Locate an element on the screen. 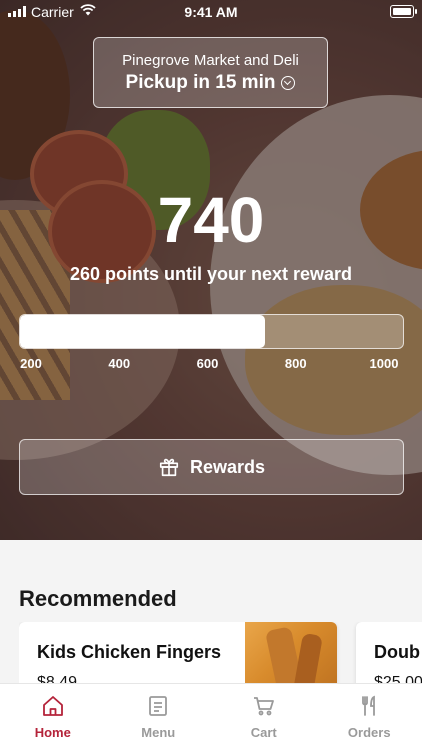  points-value: 740 is located at coordinates (211, 220).